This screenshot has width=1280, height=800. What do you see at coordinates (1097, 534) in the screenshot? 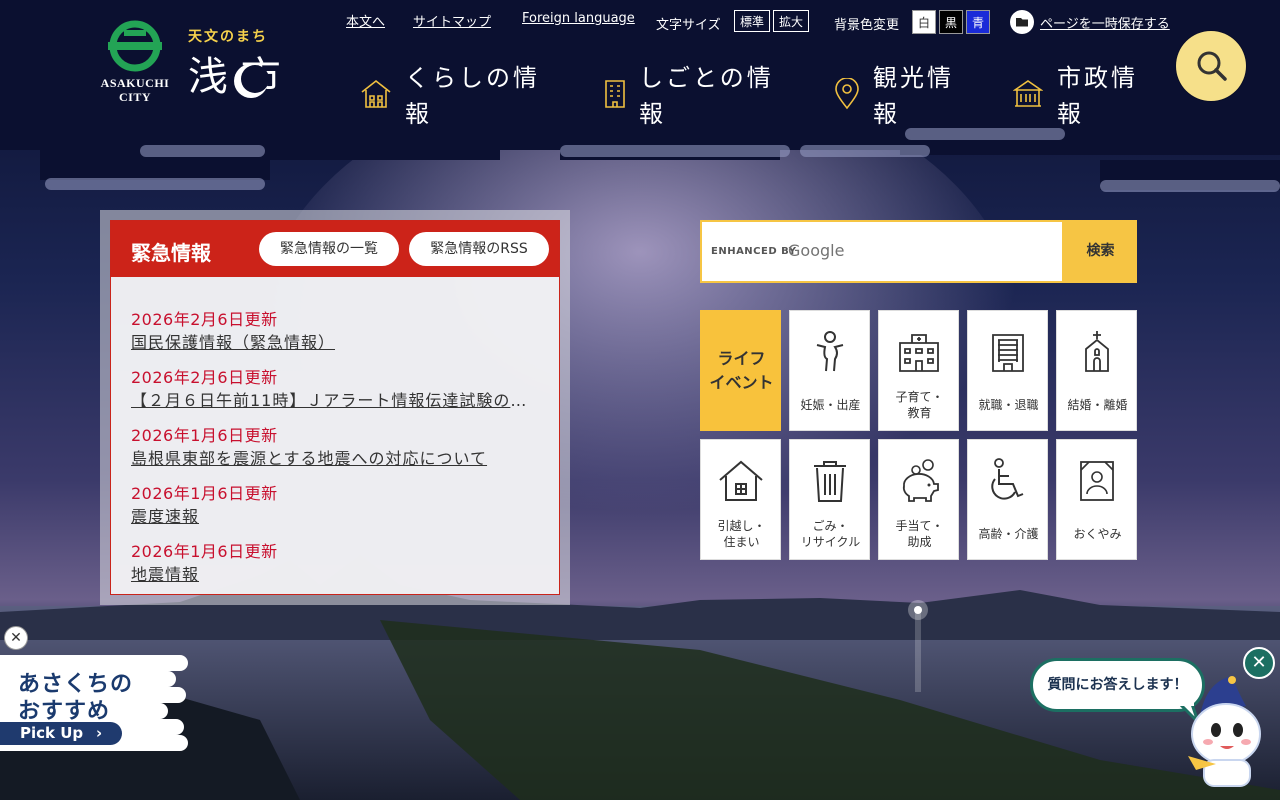
I see `tile-label: おくやみ` at bounding box center [1097, 534].